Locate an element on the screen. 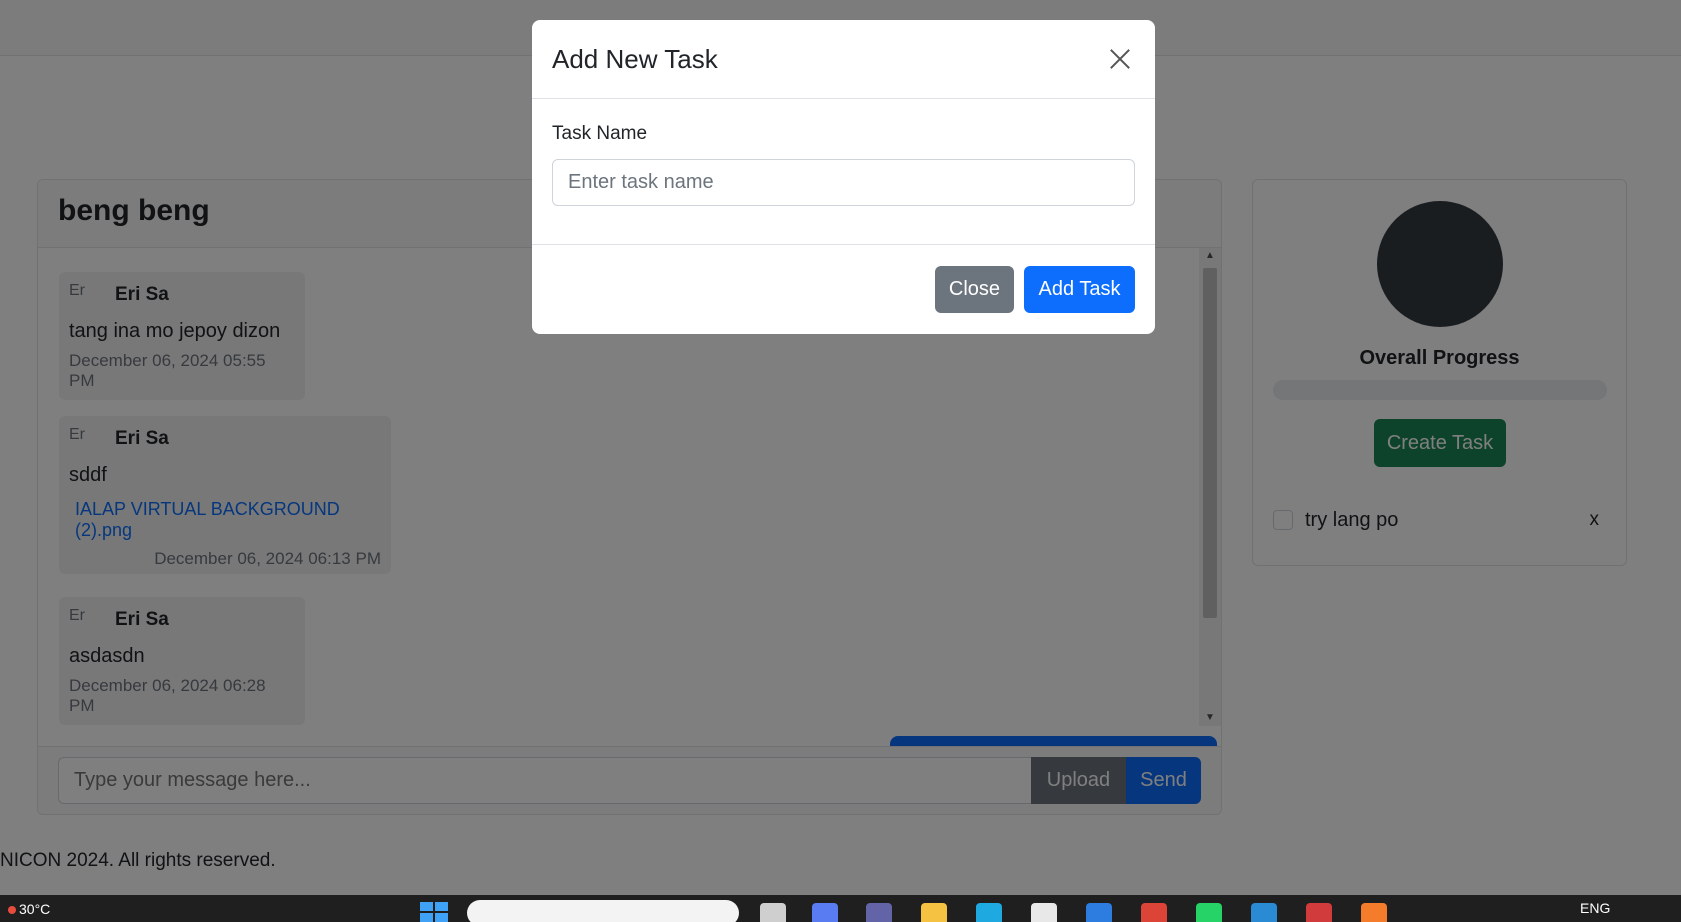  teams-icon is located at coordinates (879, 912).